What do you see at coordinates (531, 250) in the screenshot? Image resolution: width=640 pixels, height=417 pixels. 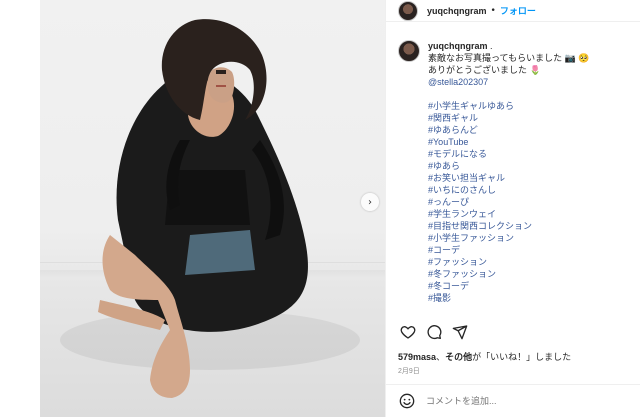 I see `hashtag-link: #コーデ` at bounding box center [531, 250].